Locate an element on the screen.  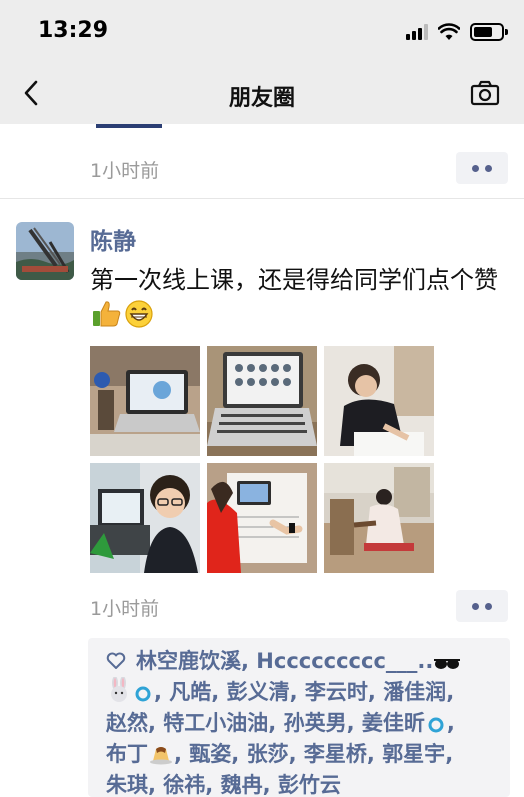
post-text: 第一次线上课，还是得给同学们点个赞 is located at coordinates (300, 298).